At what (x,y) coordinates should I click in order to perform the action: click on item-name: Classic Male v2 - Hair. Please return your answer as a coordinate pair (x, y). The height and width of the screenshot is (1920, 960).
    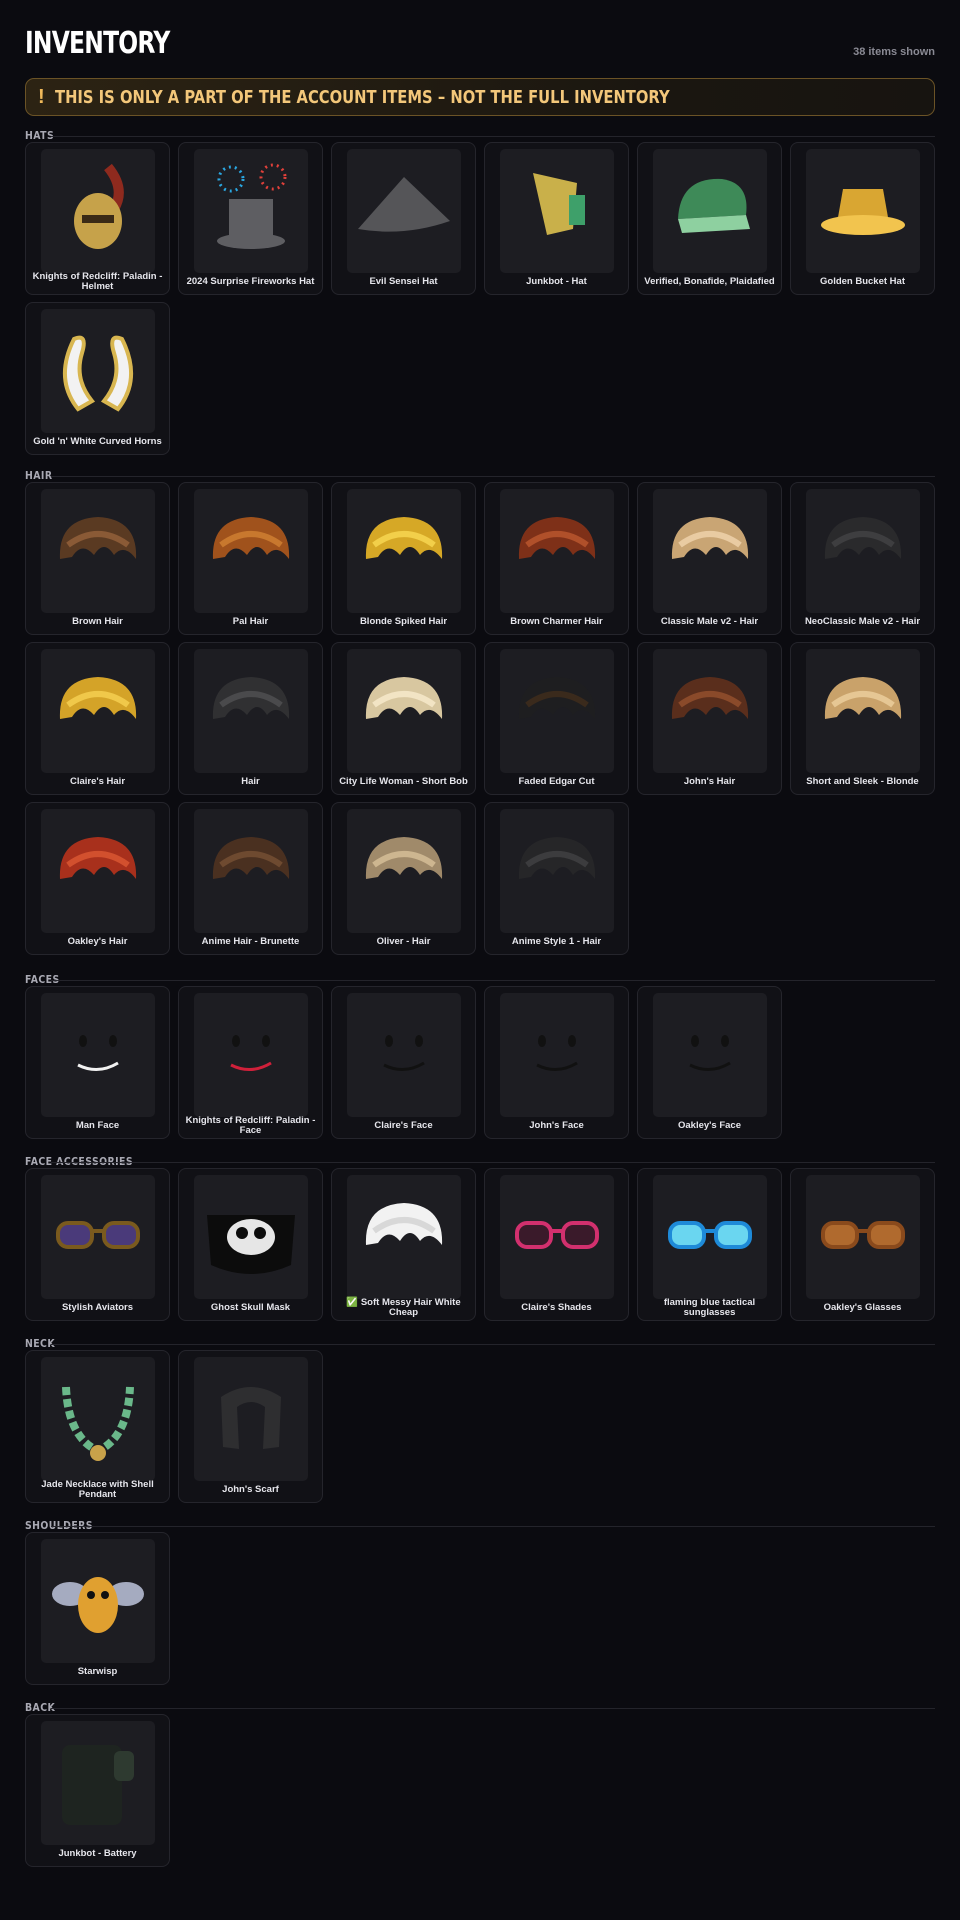
    Looking at the image, I should click on (709, 621).